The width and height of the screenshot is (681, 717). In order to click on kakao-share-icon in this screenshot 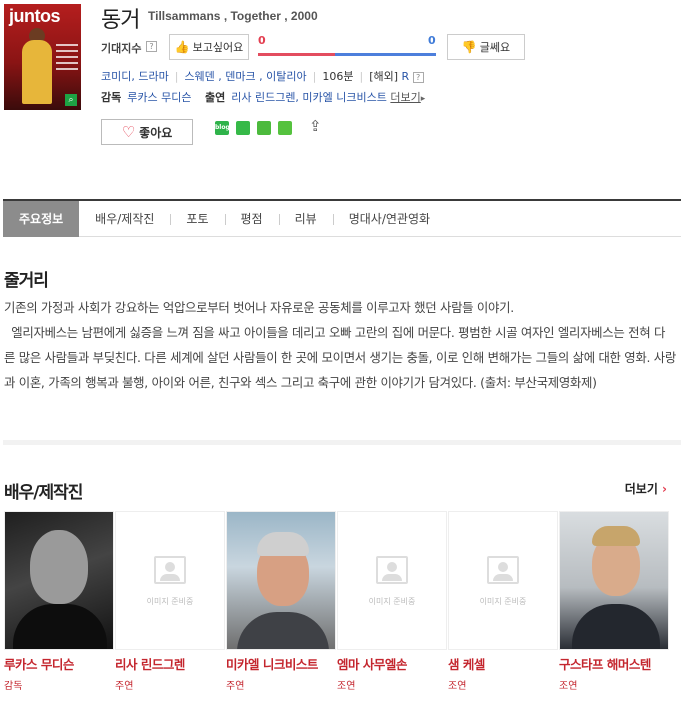, I will do `click(264, 128)`.